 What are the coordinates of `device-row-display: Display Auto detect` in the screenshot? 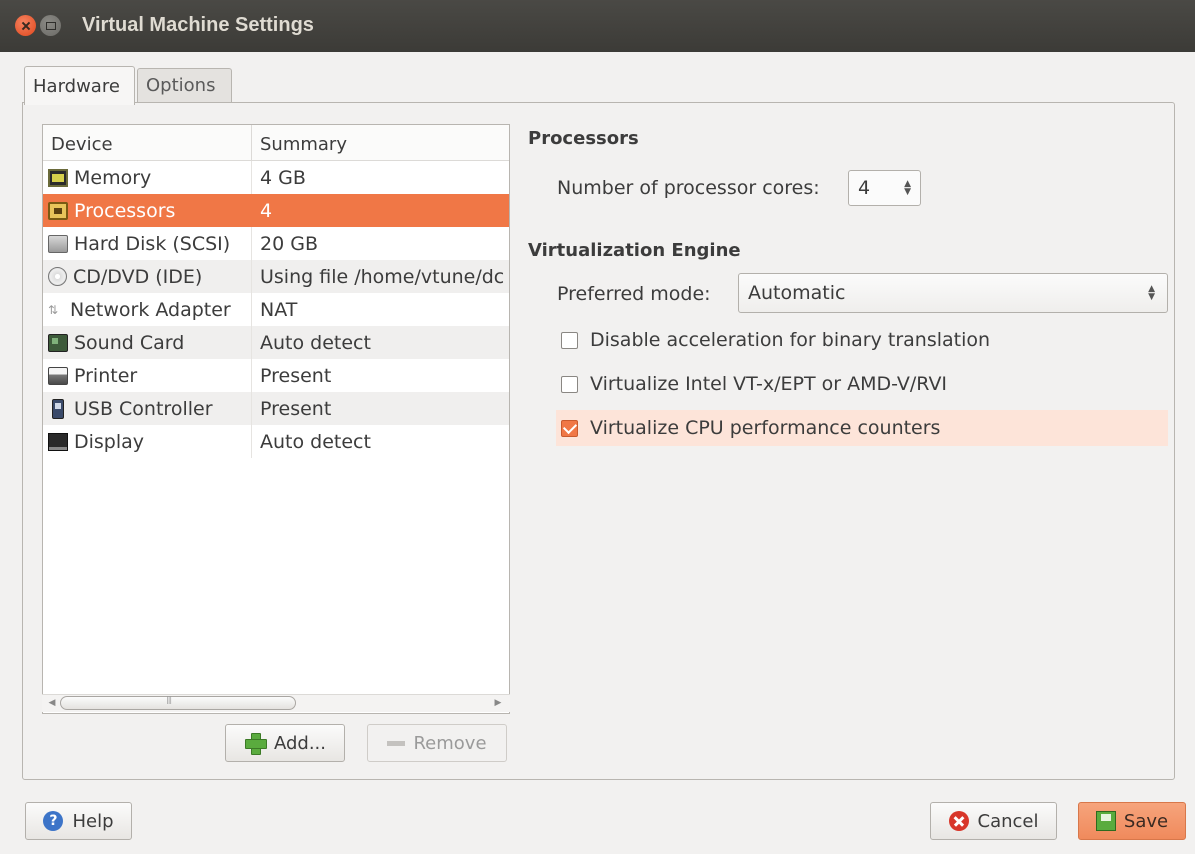 It's located at (276, 441).